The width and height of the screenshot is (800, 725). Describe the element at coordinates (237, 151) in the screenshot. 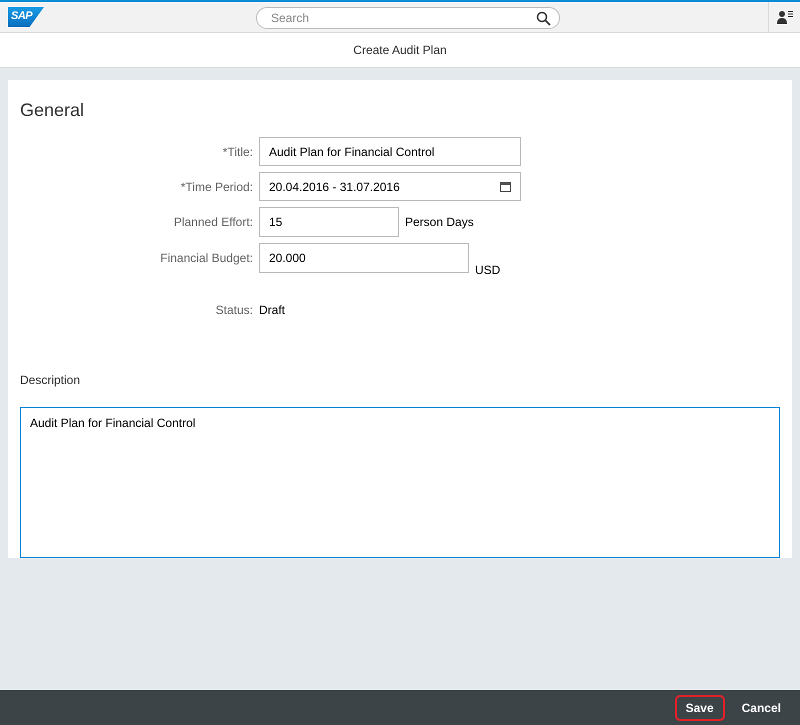

I see `field-label: *Title:` at that location.